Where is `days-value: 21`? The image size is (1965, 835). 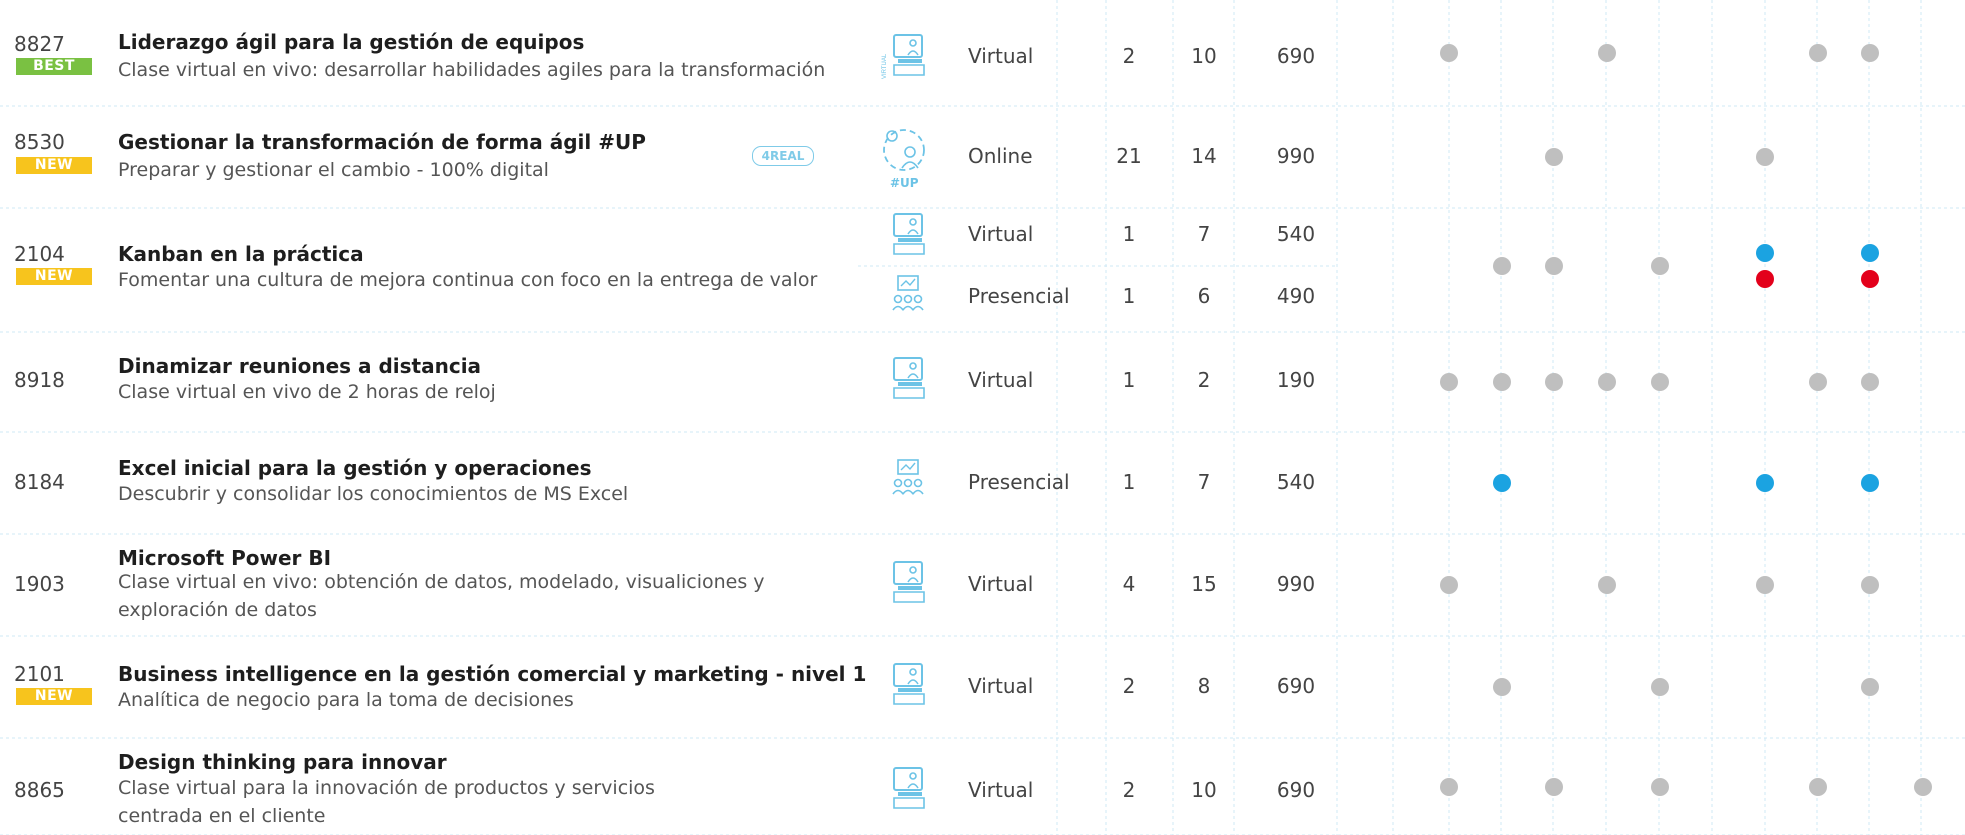 days-value: 21 is located at coordinates (1129, 156).